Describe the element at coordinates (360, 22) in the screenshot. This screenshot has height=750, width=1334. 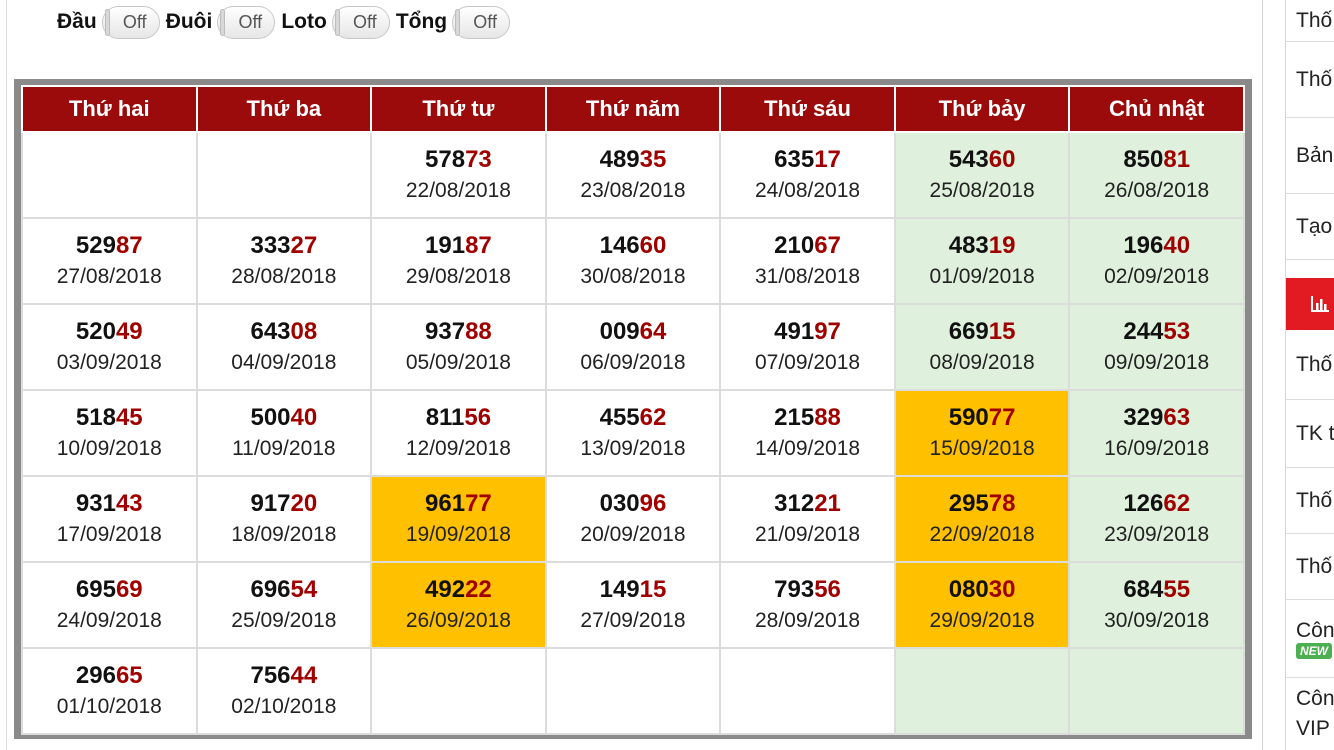
I see `toggle-loto: Off` at that location.